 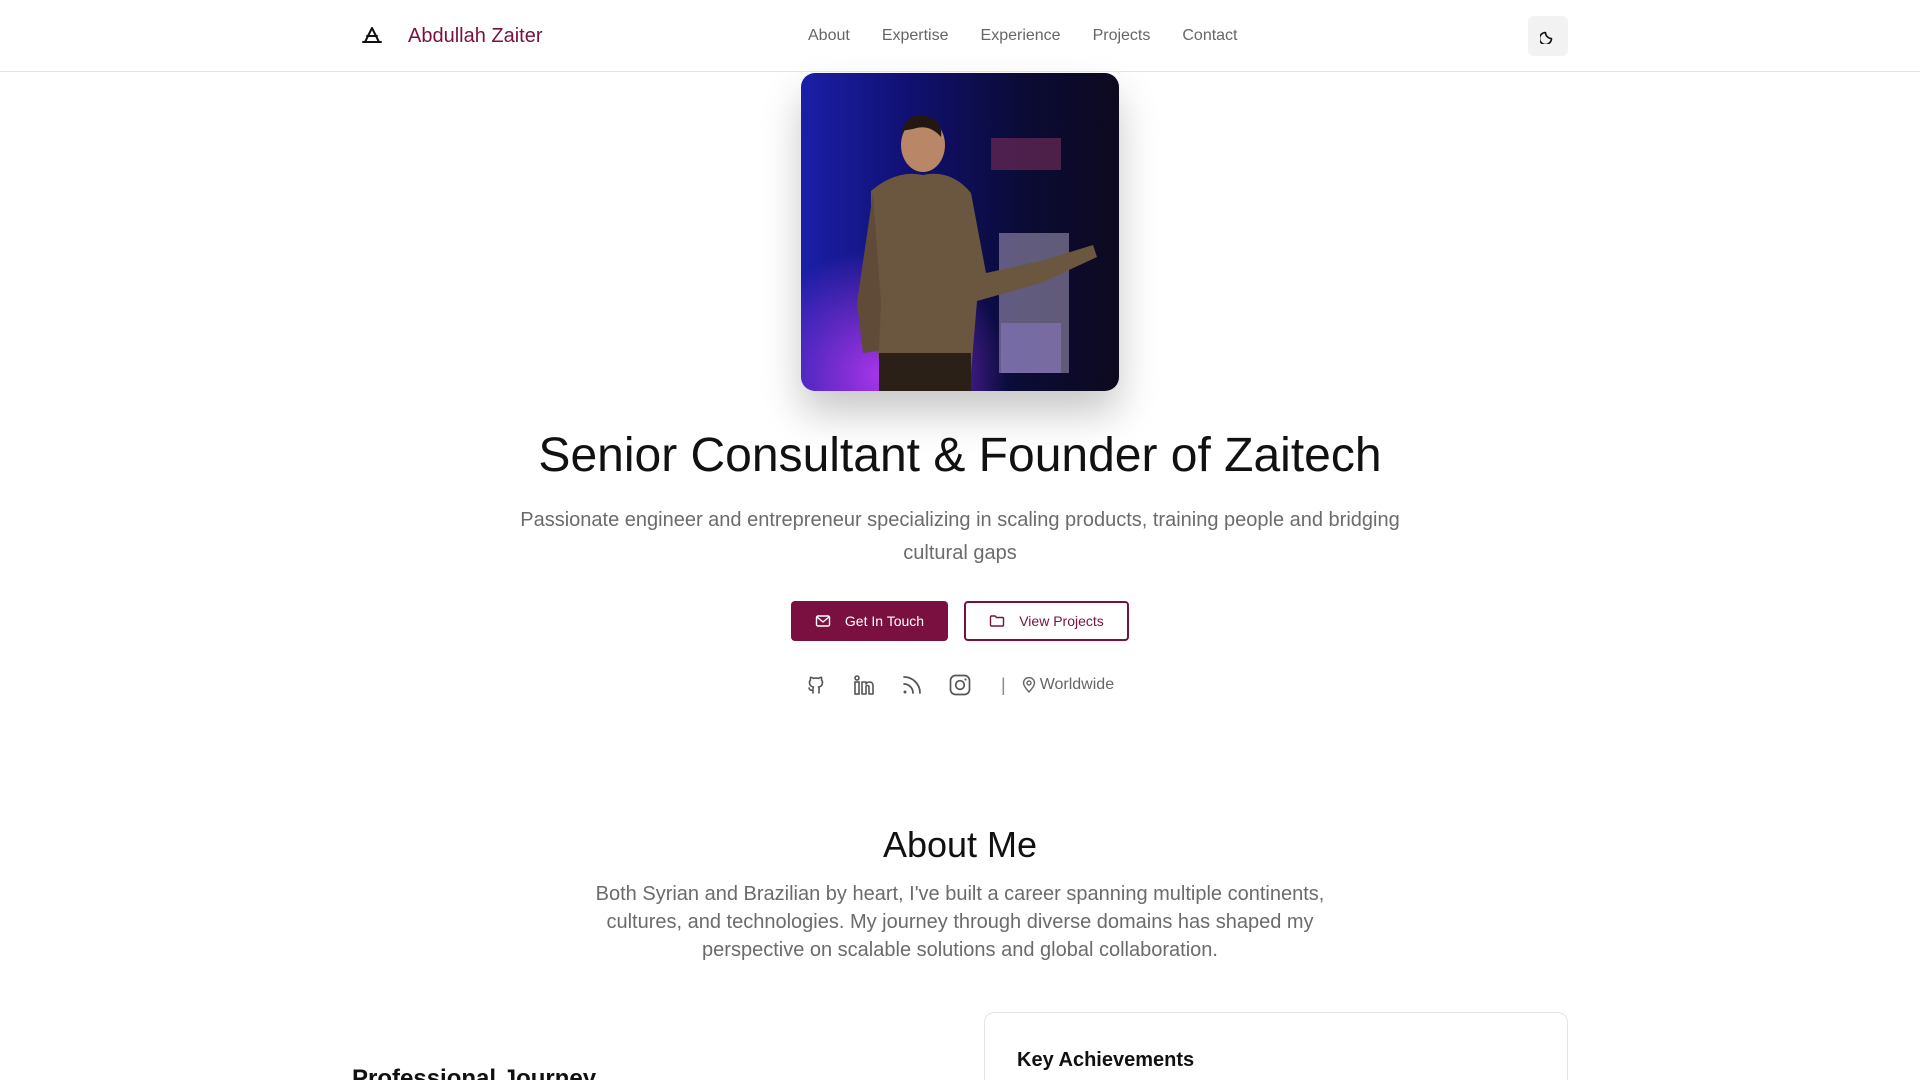 I want to click on github-icon, so click(x=816, y=685).